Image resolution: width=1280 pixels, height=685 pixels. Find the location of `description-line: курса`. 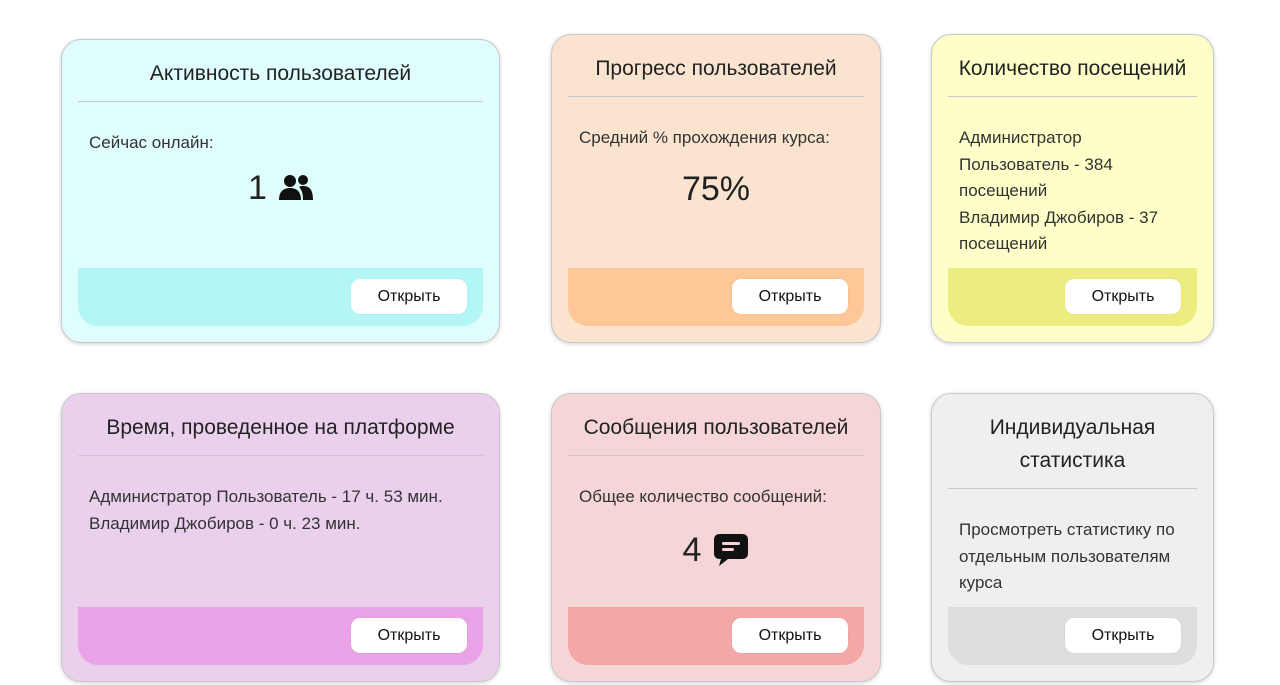

description-line: курса is located at coordinates (981, 582).